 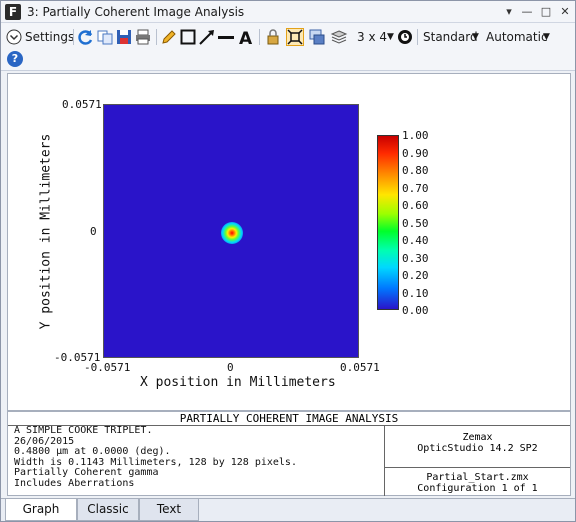 What do you see at coordinates (565, 12) in the screenshot?
I see `close-icon: ✕` at bounding box center [565, 12].